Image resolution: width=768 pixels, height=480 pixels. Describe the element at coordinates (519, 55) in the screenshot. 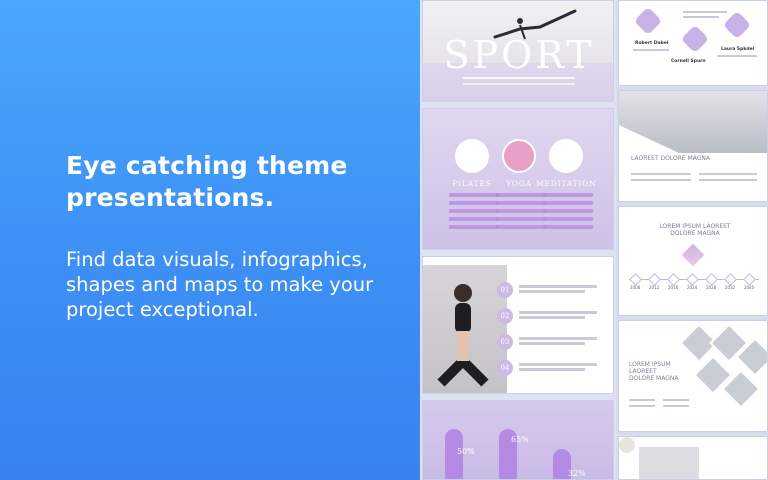

I see `sport-title: SPORT` at that location.